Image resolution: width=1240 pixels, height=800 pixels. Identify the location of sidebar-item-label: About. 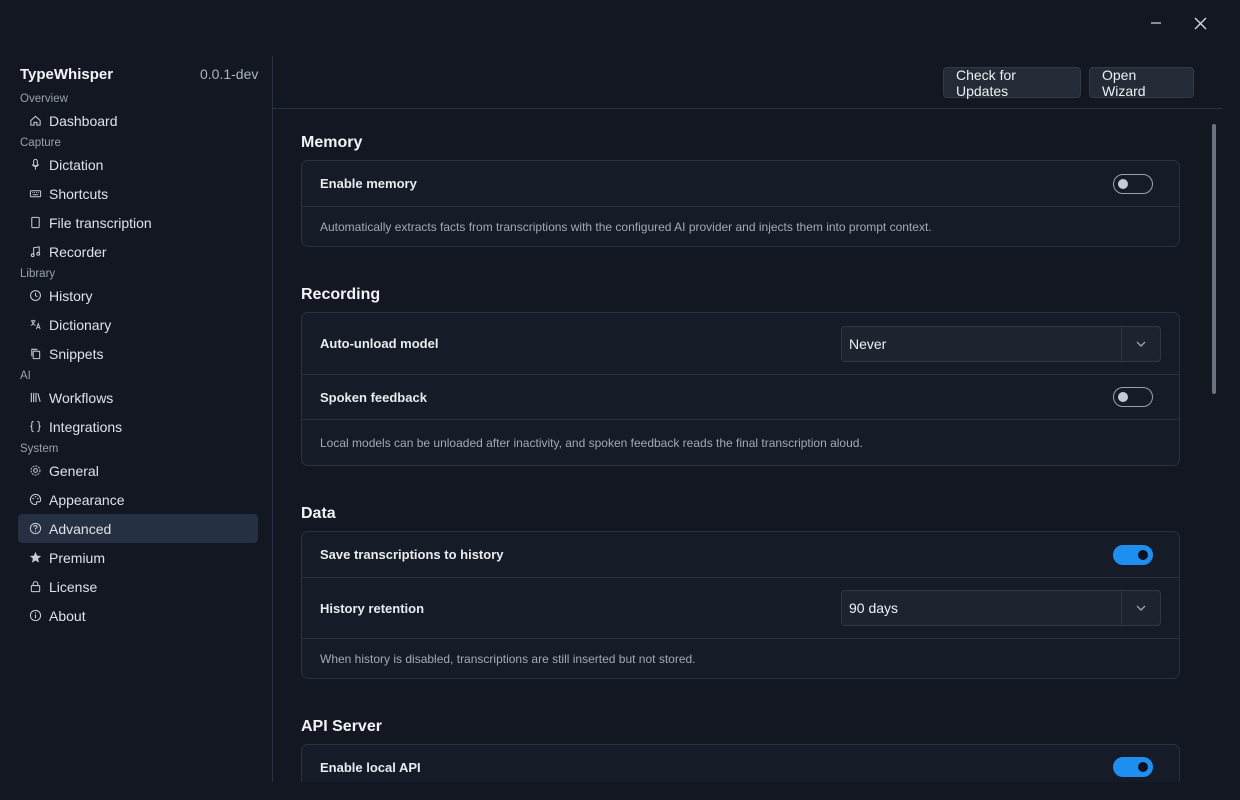
(67, 615).